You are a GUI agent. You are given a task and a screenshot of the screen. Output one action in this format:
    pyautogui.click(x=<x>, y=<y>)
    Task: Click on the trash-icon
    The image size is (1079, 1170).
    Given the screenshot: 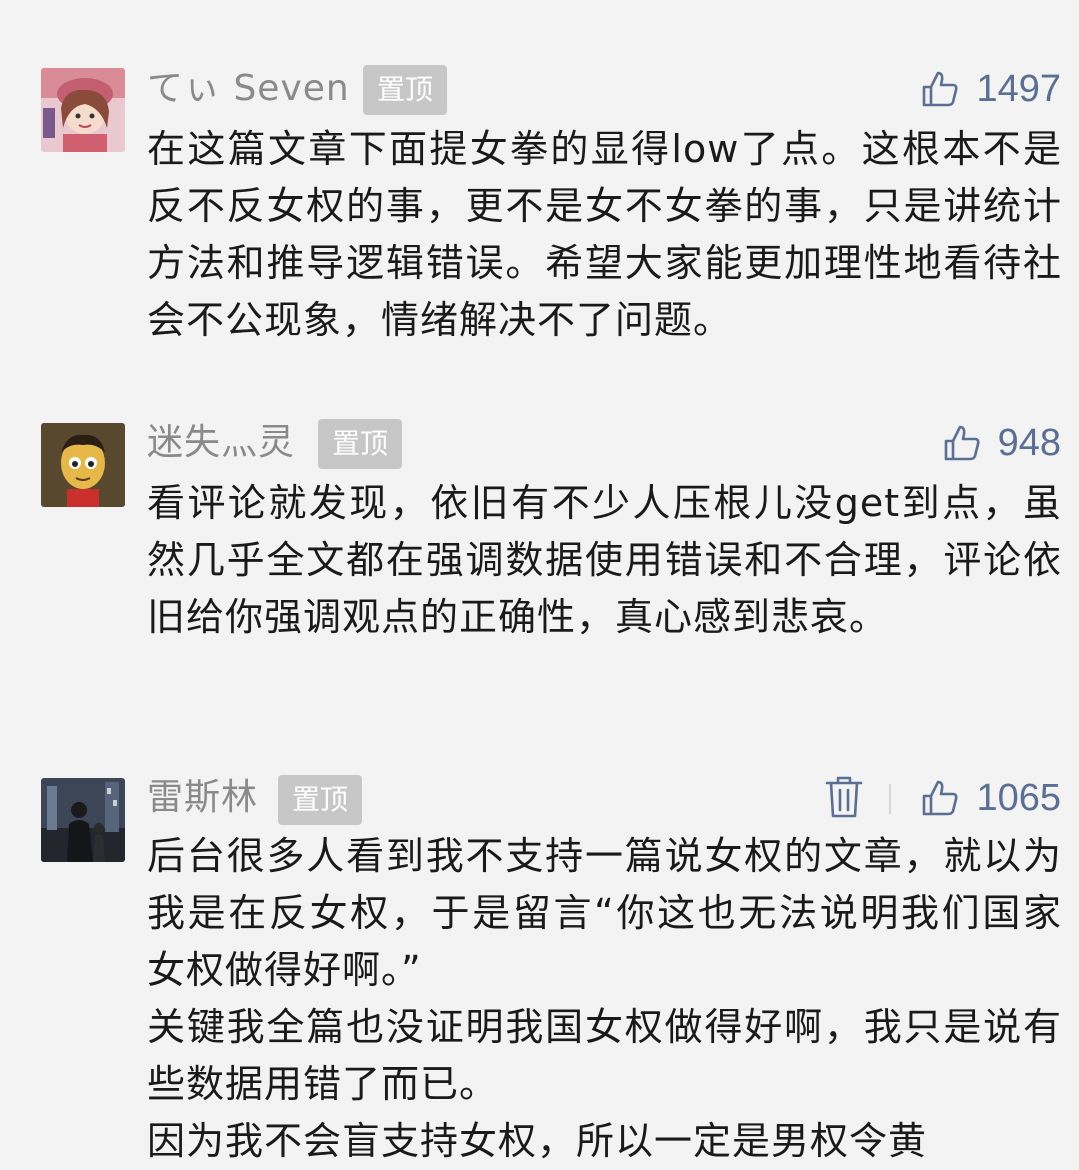 What is the action you would take?
    pyautogui.click(x=844, y=799)
    